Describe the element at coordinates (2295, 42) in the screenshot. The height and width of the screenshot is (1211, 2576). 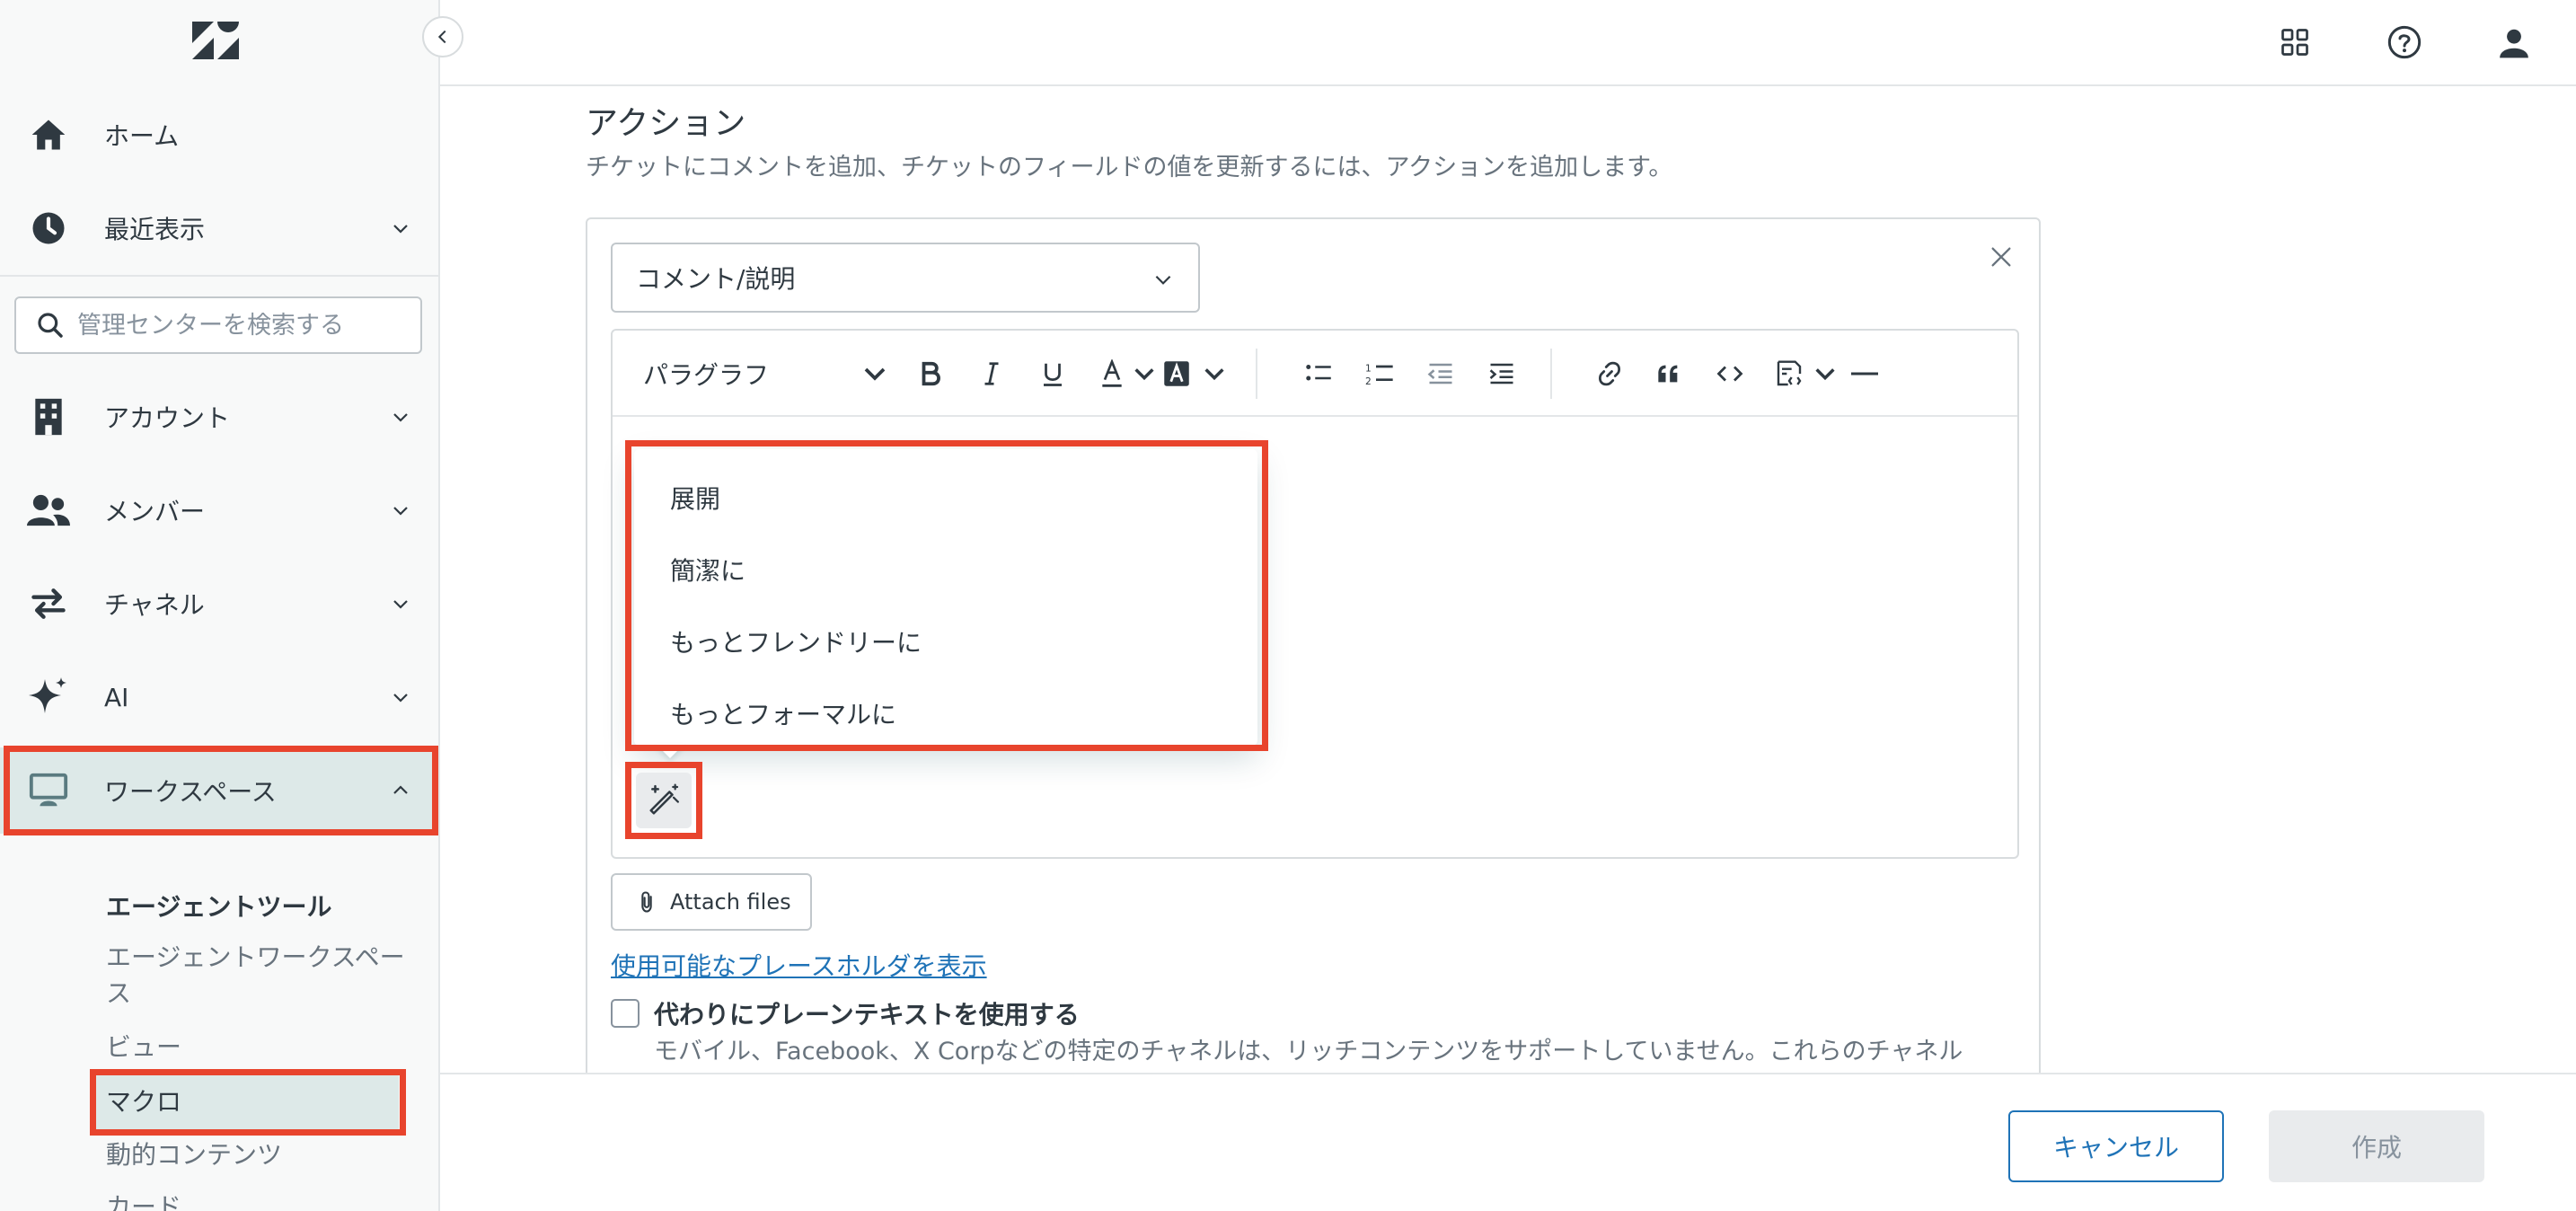
I see `grid-apps-icon` at that location.